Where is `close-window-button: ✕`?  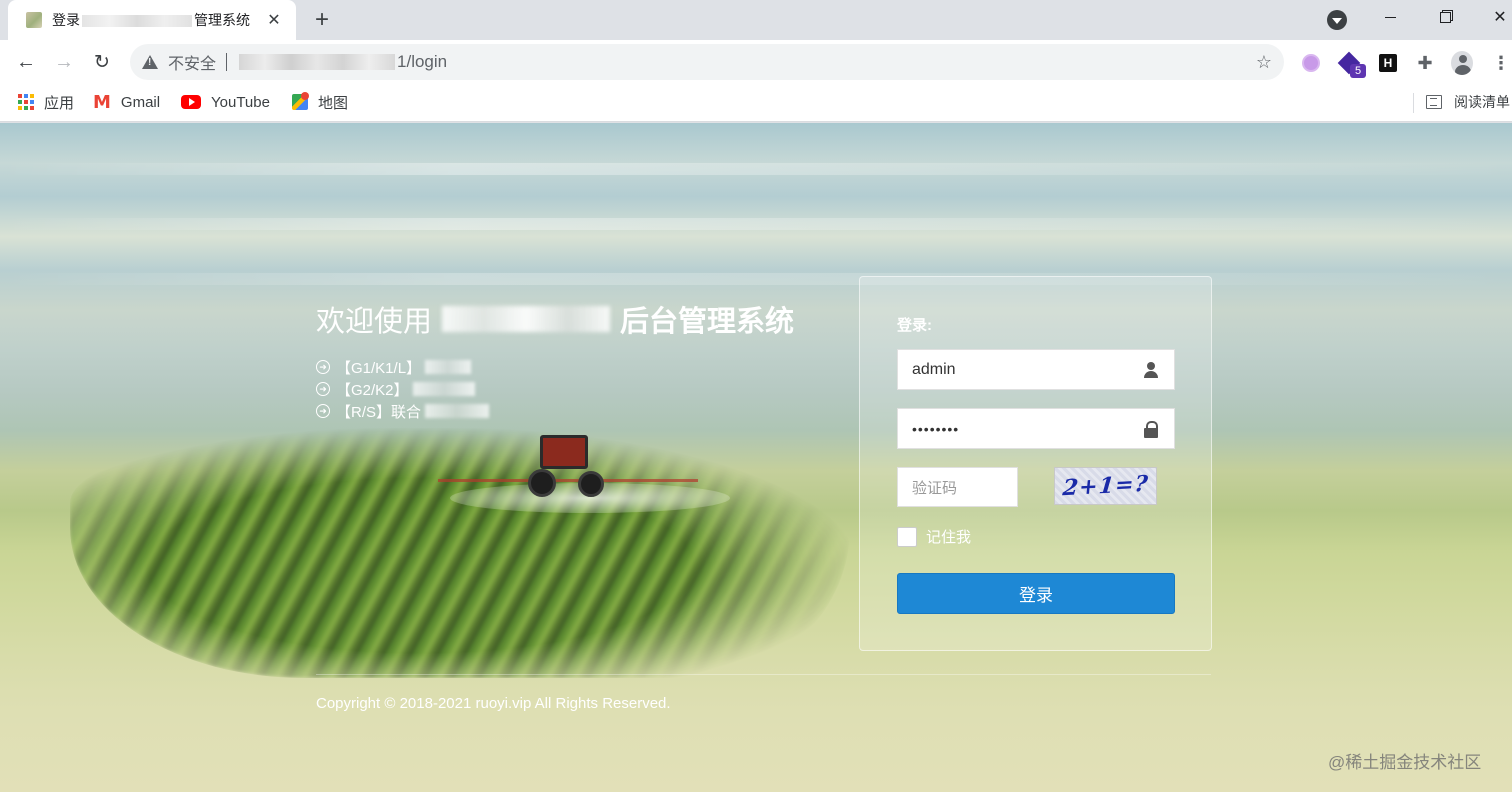 close-window-button: ✕ is located at coordinates (1496, 17).